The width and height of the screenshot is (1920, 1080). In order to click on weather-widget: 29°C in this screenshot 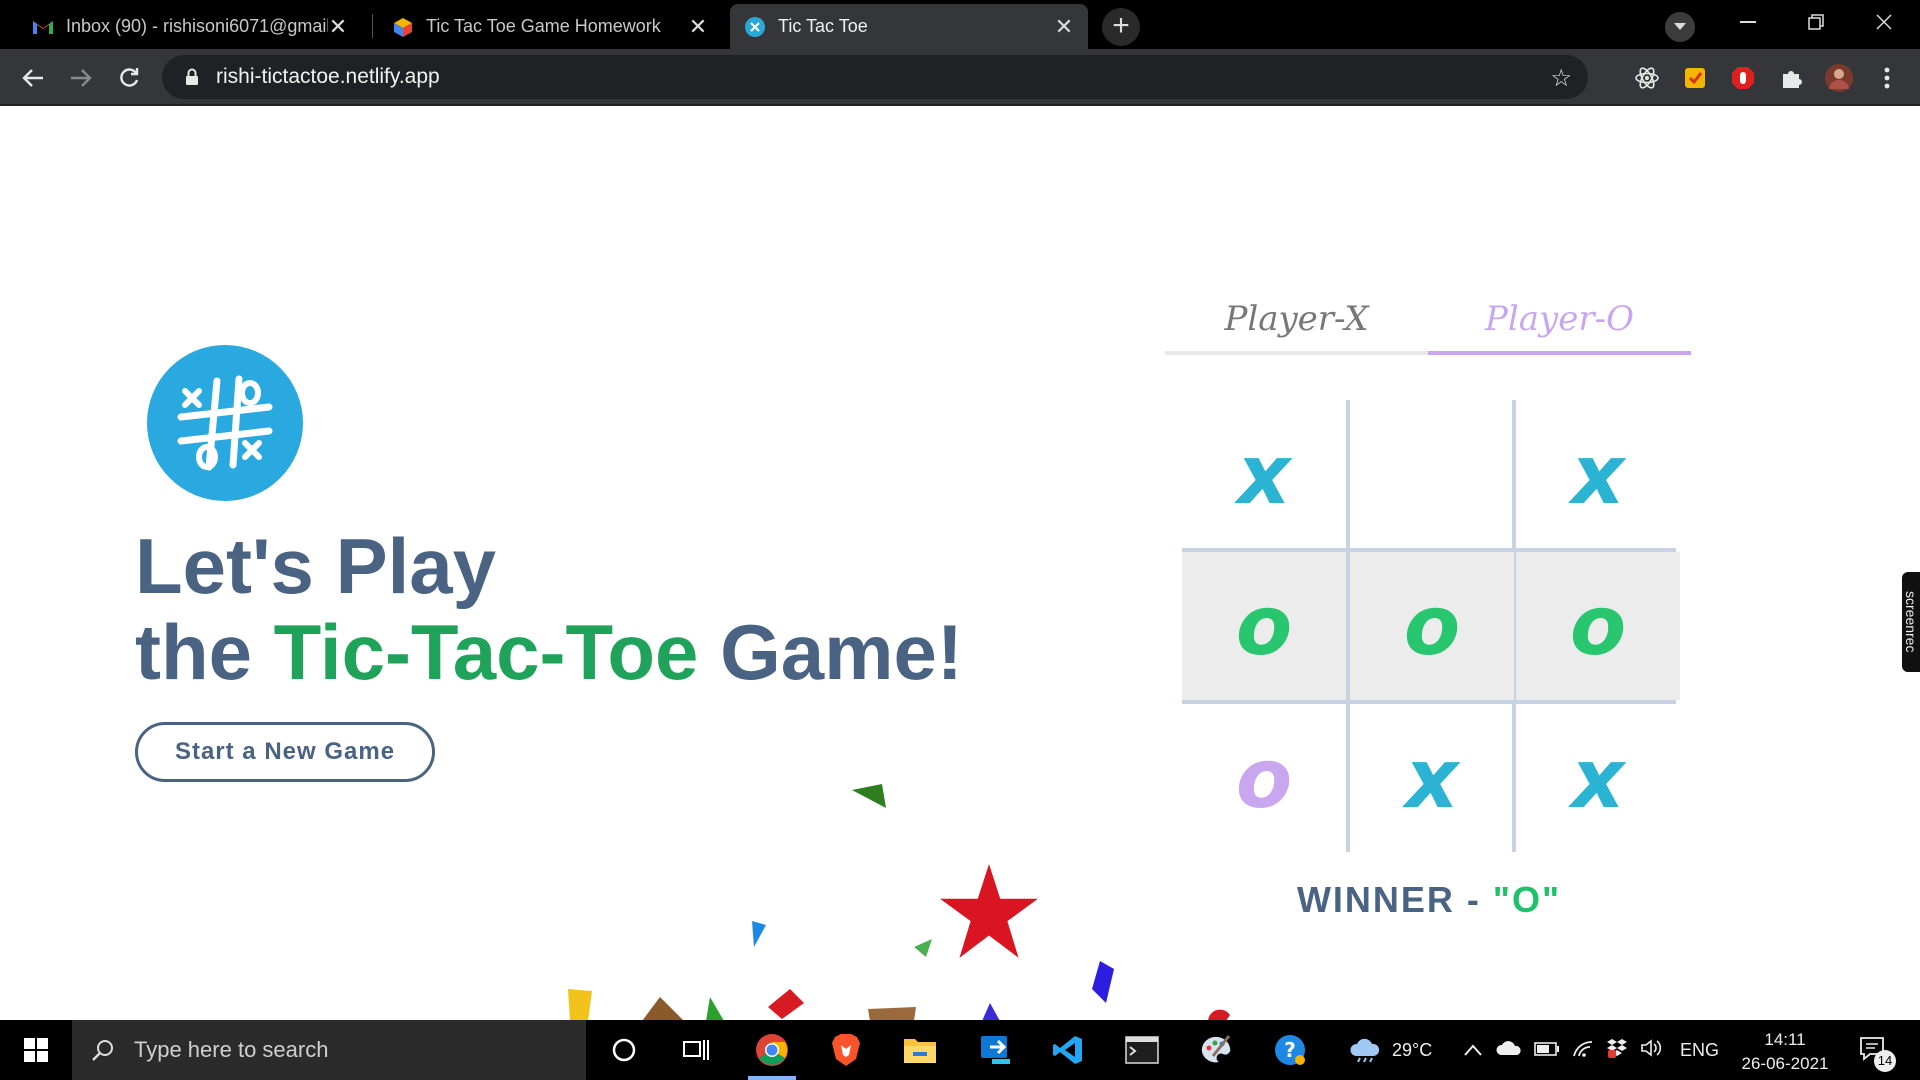, I will do `click(1390, 1050)`.